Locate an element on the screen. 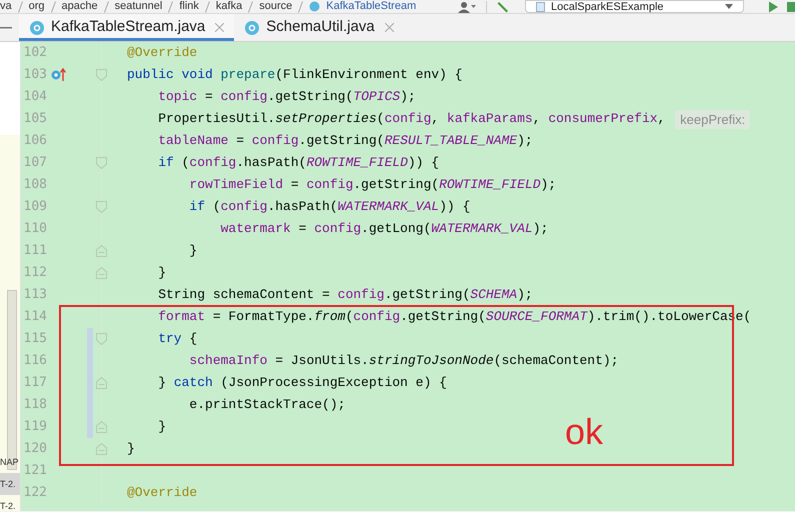 Image resolution: width=795 pixels, height=512 pixels. line-number: 114 is located at coordinates (34, 317).